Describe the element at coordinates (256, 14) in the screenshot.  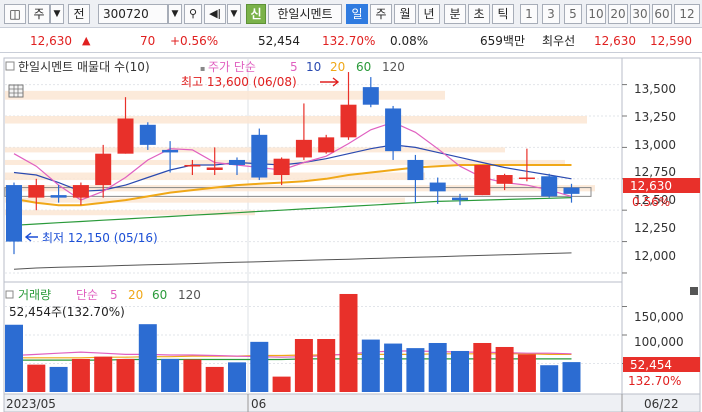
I see `new-listing-badge: 신` at that location.